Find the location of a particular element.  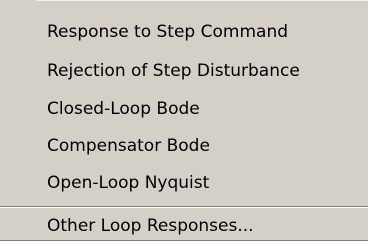

menu-separator is located at coordinates (184, 207).